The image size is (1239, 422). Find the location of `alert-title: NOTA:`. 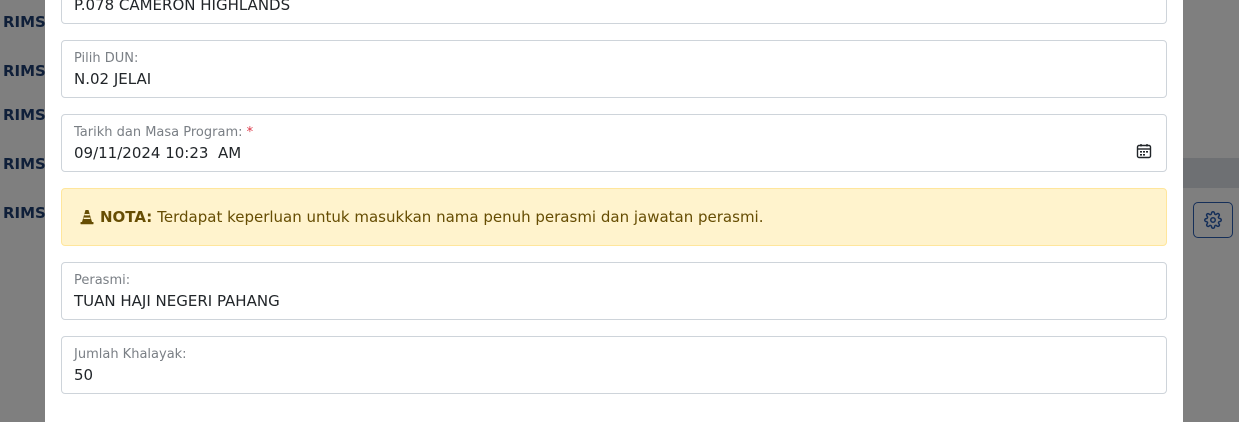

alert-title: NOTA: is located at coordinates (126, 217).